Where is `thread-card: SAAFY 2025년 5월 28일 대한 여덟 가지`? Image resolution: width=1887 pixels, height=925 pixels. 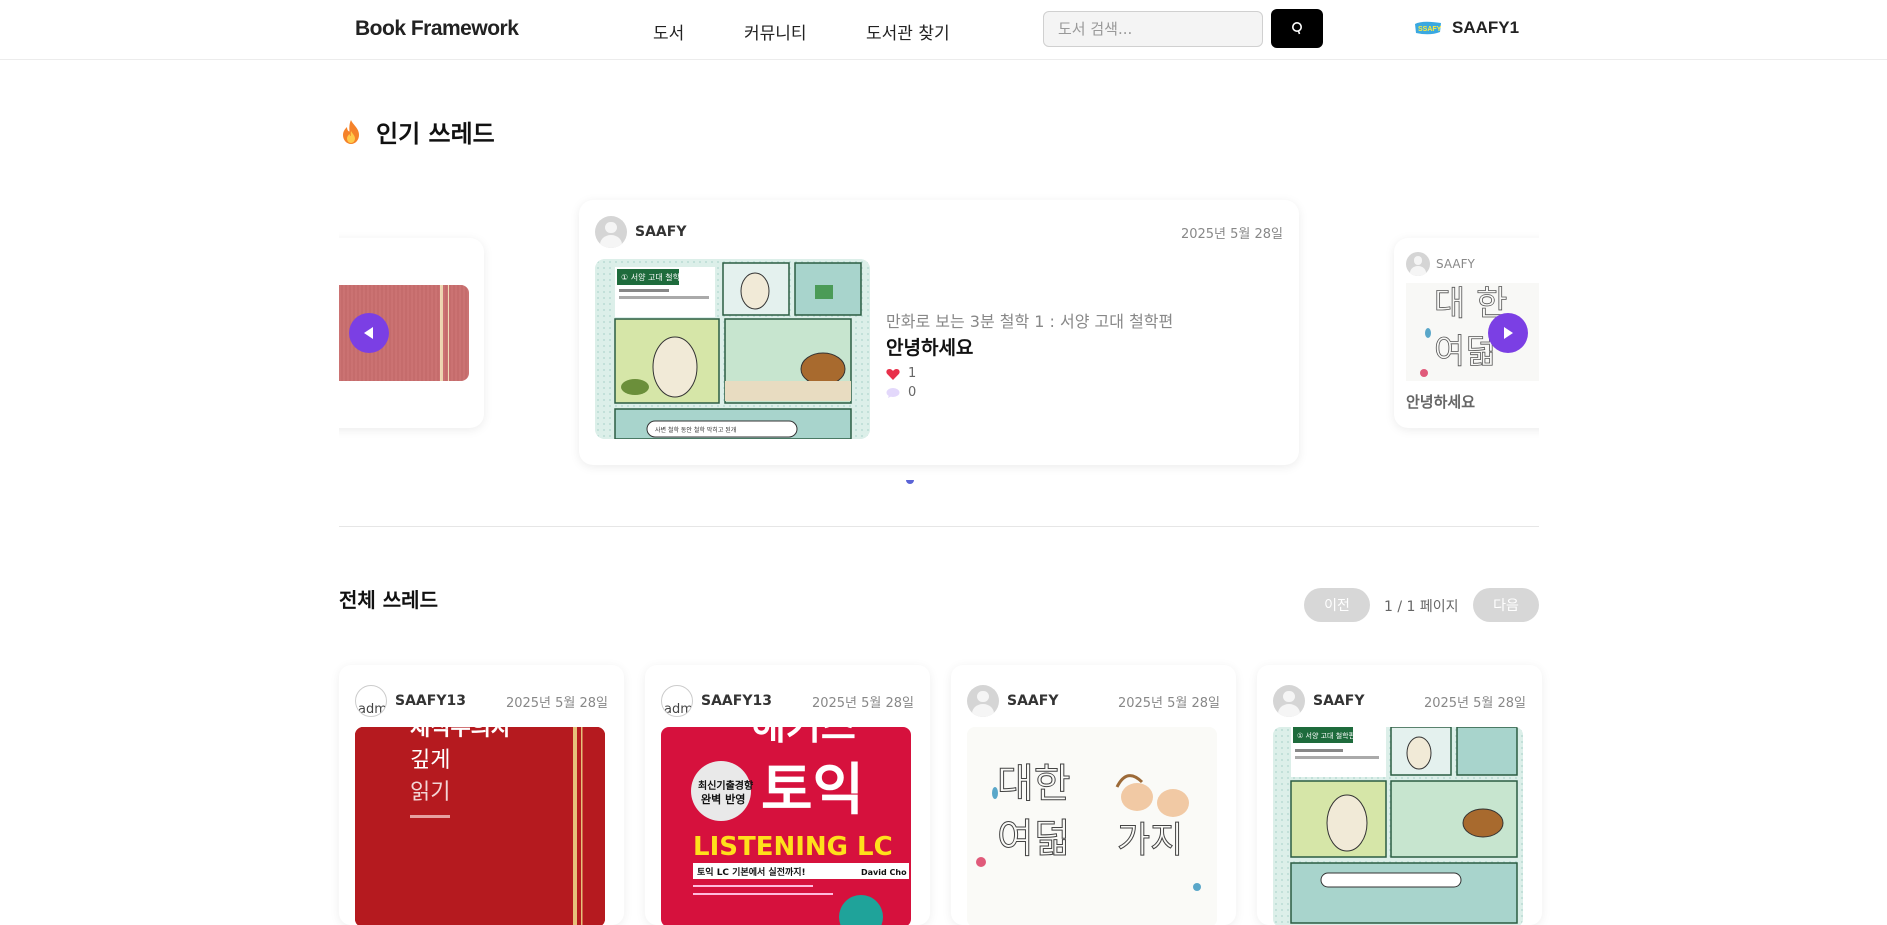 thread-card: SAAFY 2025년 5월 28일 대한 여덟 가지 is located at coordinates (1093, 795).